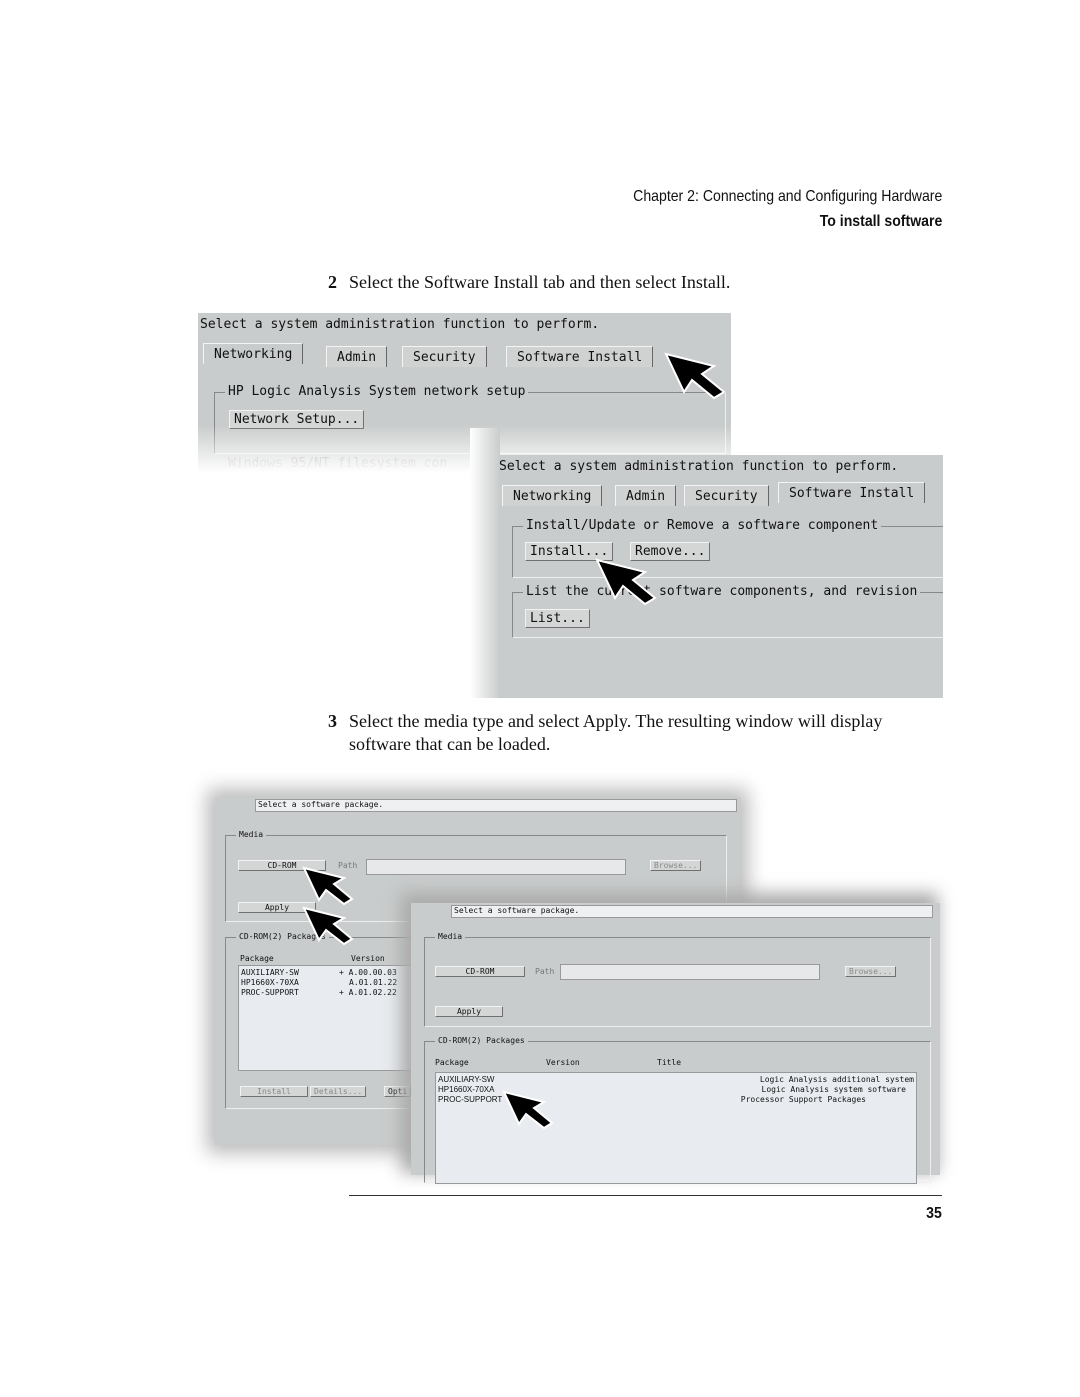  What do you see at coordinates (836, 1079) in the screenshot?
I see `package-title: Logic Analysis additional system` at bounding box center [836, 1079].